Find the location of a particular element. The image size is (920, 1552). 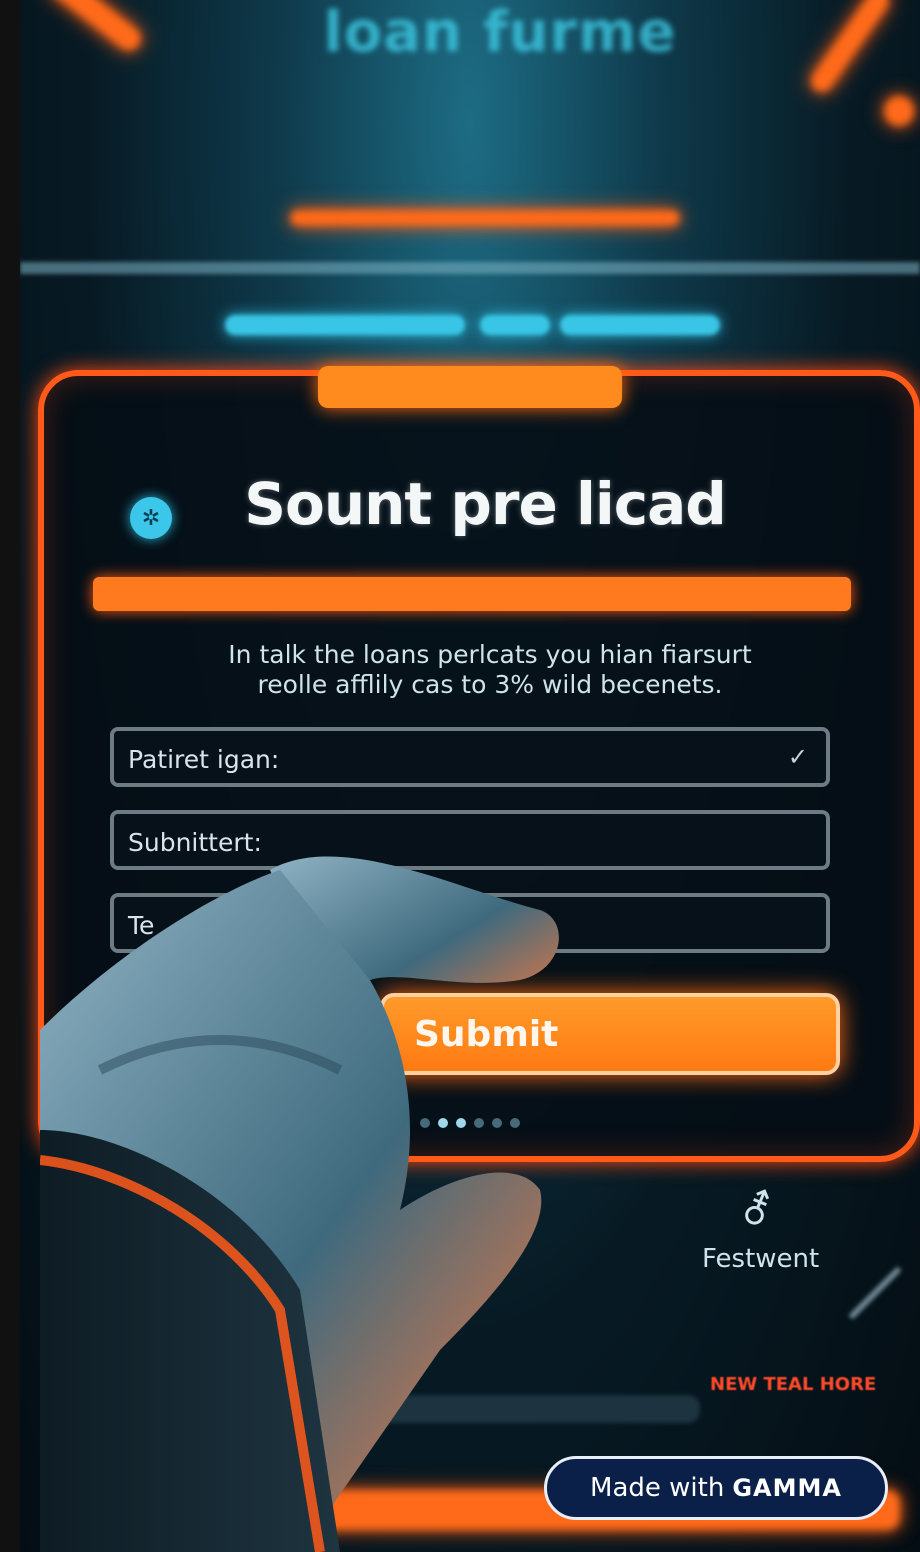

badge-prefix: Made with is located at coordinates (657, 1488).